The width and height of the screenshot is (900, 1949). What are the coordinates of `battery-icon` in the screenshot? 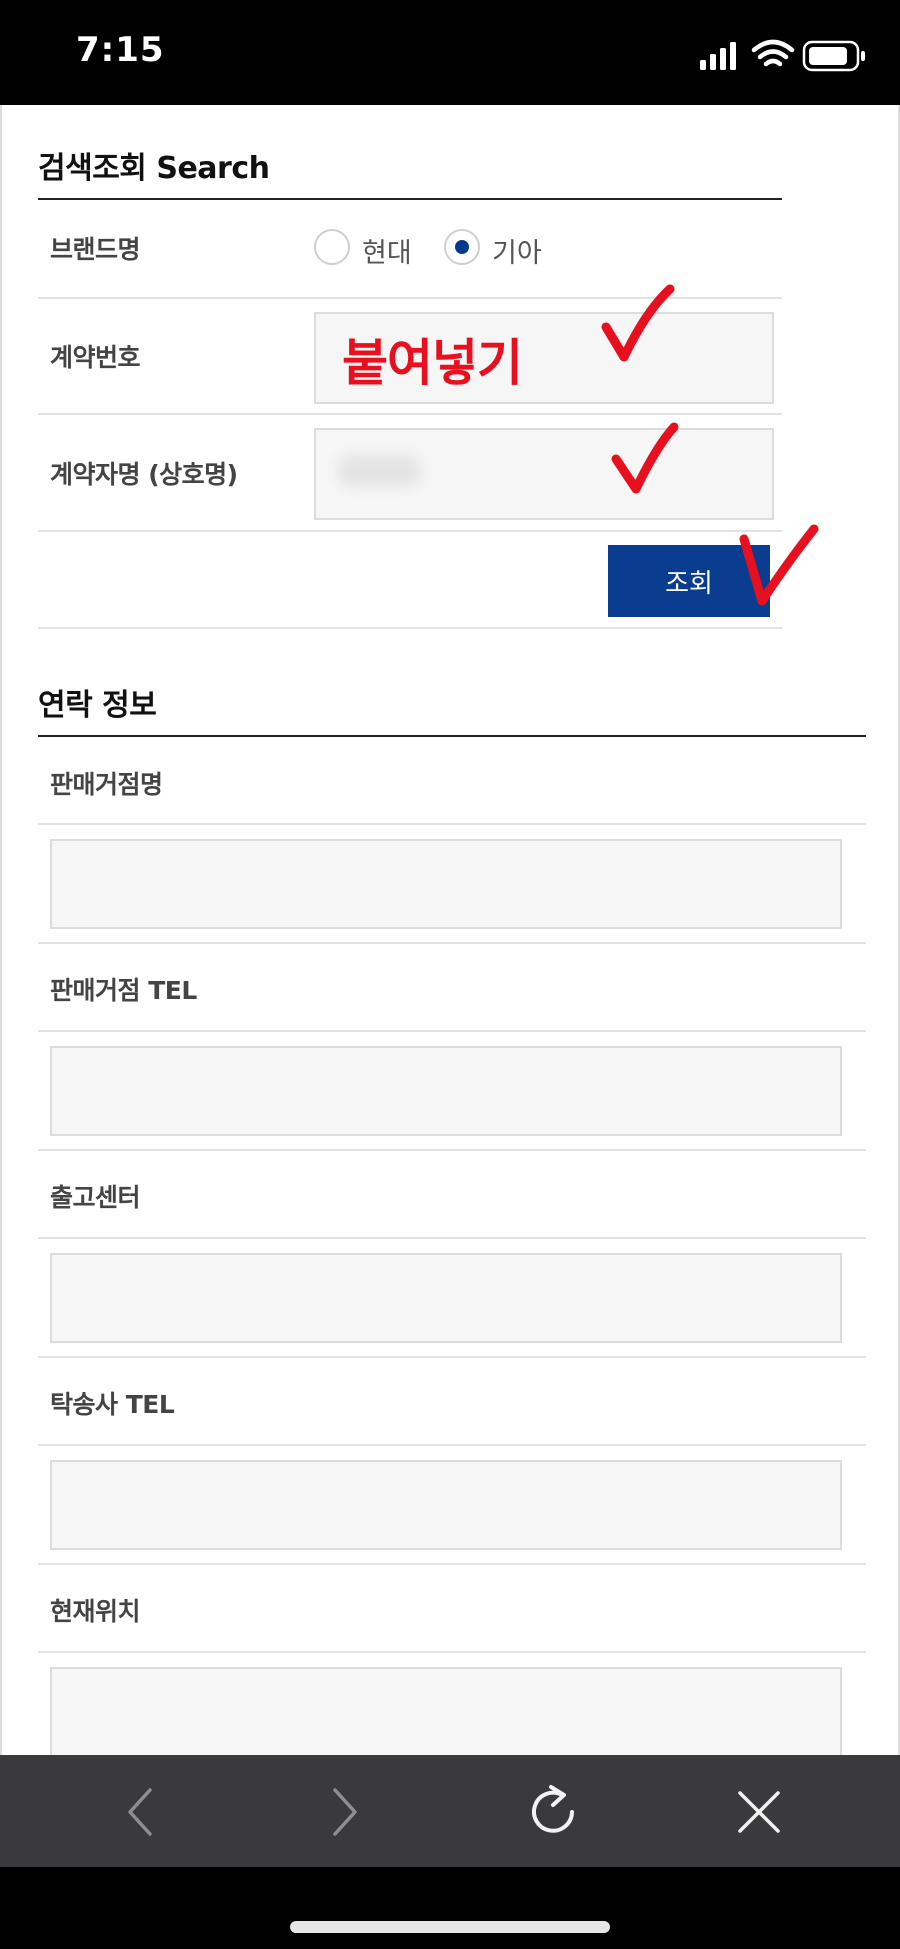 It's located at (833, 56).